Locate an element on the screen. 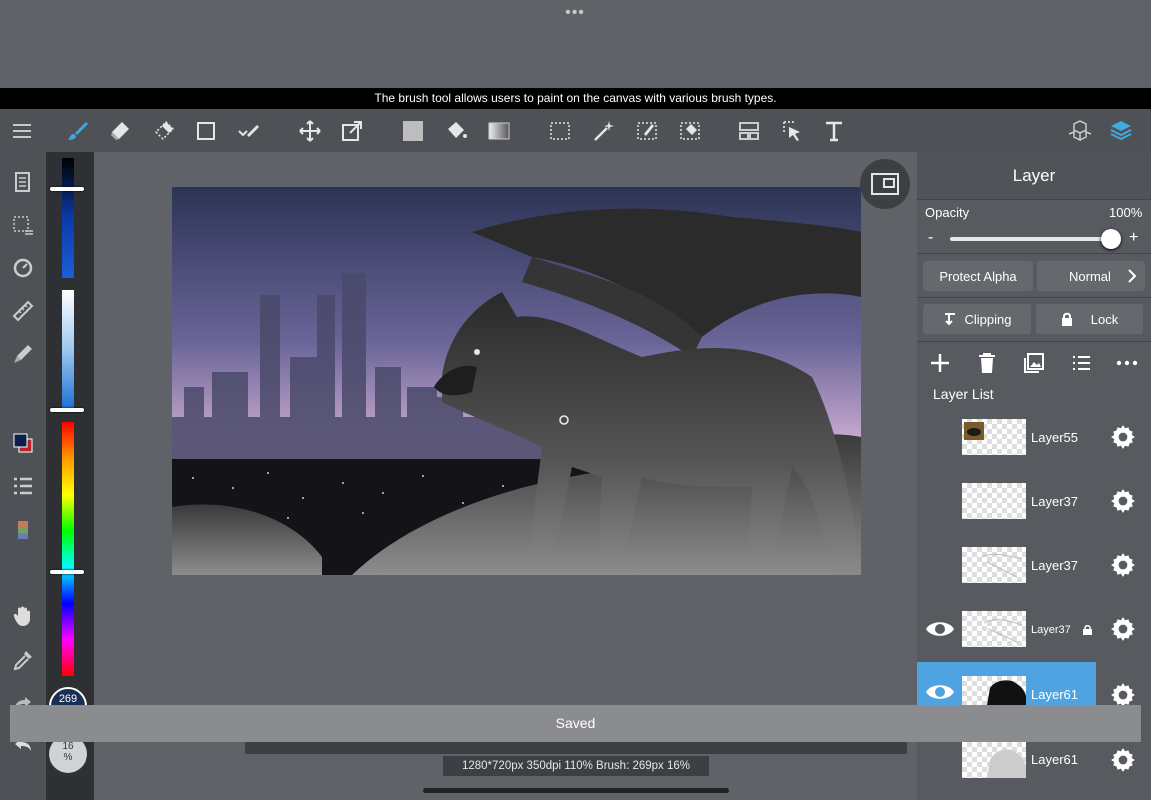 This screenshot has width=1151, height=800. magic-wand-icon is located at coordinates (604, 131).